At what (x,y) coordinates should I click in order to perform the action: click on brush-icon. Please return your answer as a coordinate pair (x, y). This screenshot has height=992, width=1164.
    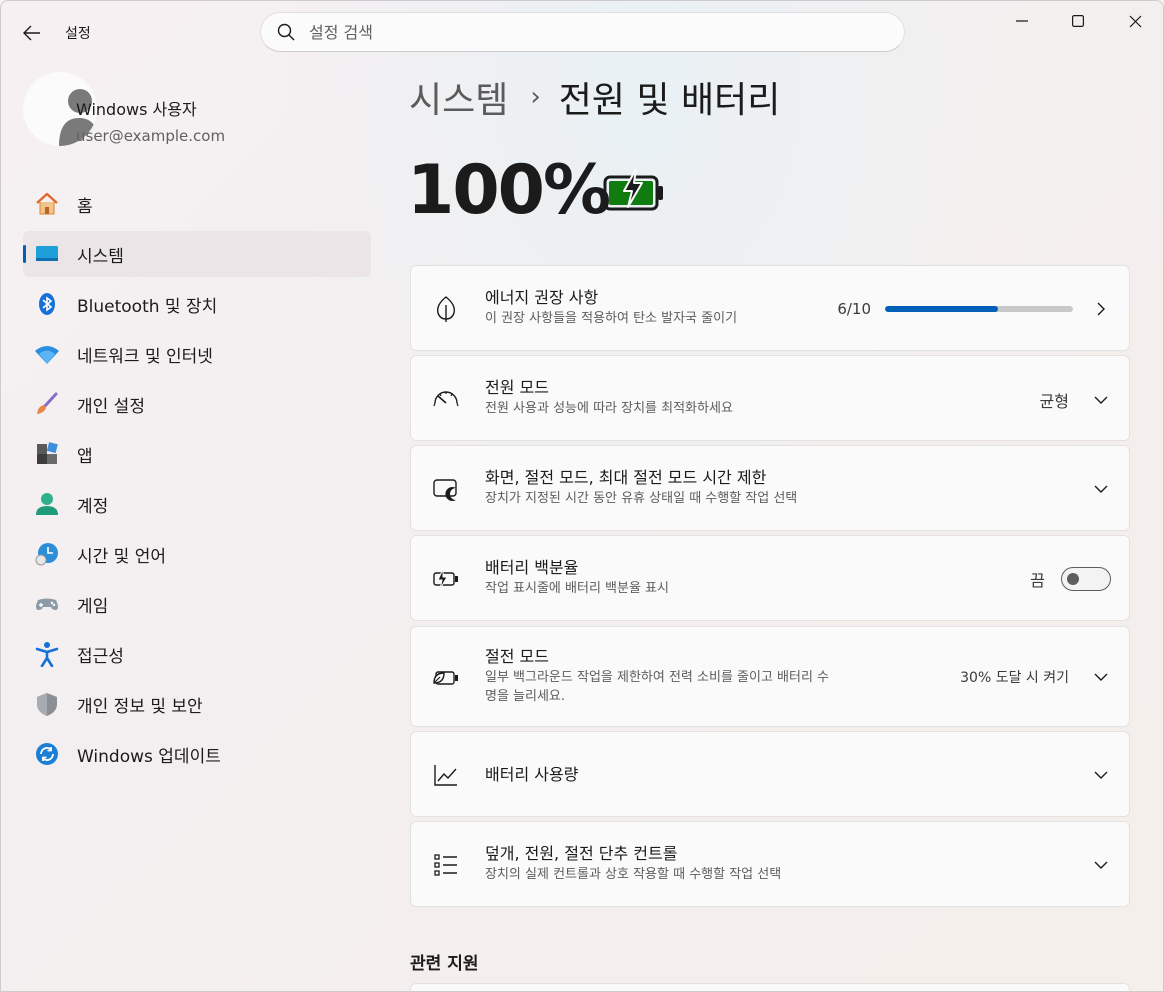
    Looking at the image, I should click on (47, 404).